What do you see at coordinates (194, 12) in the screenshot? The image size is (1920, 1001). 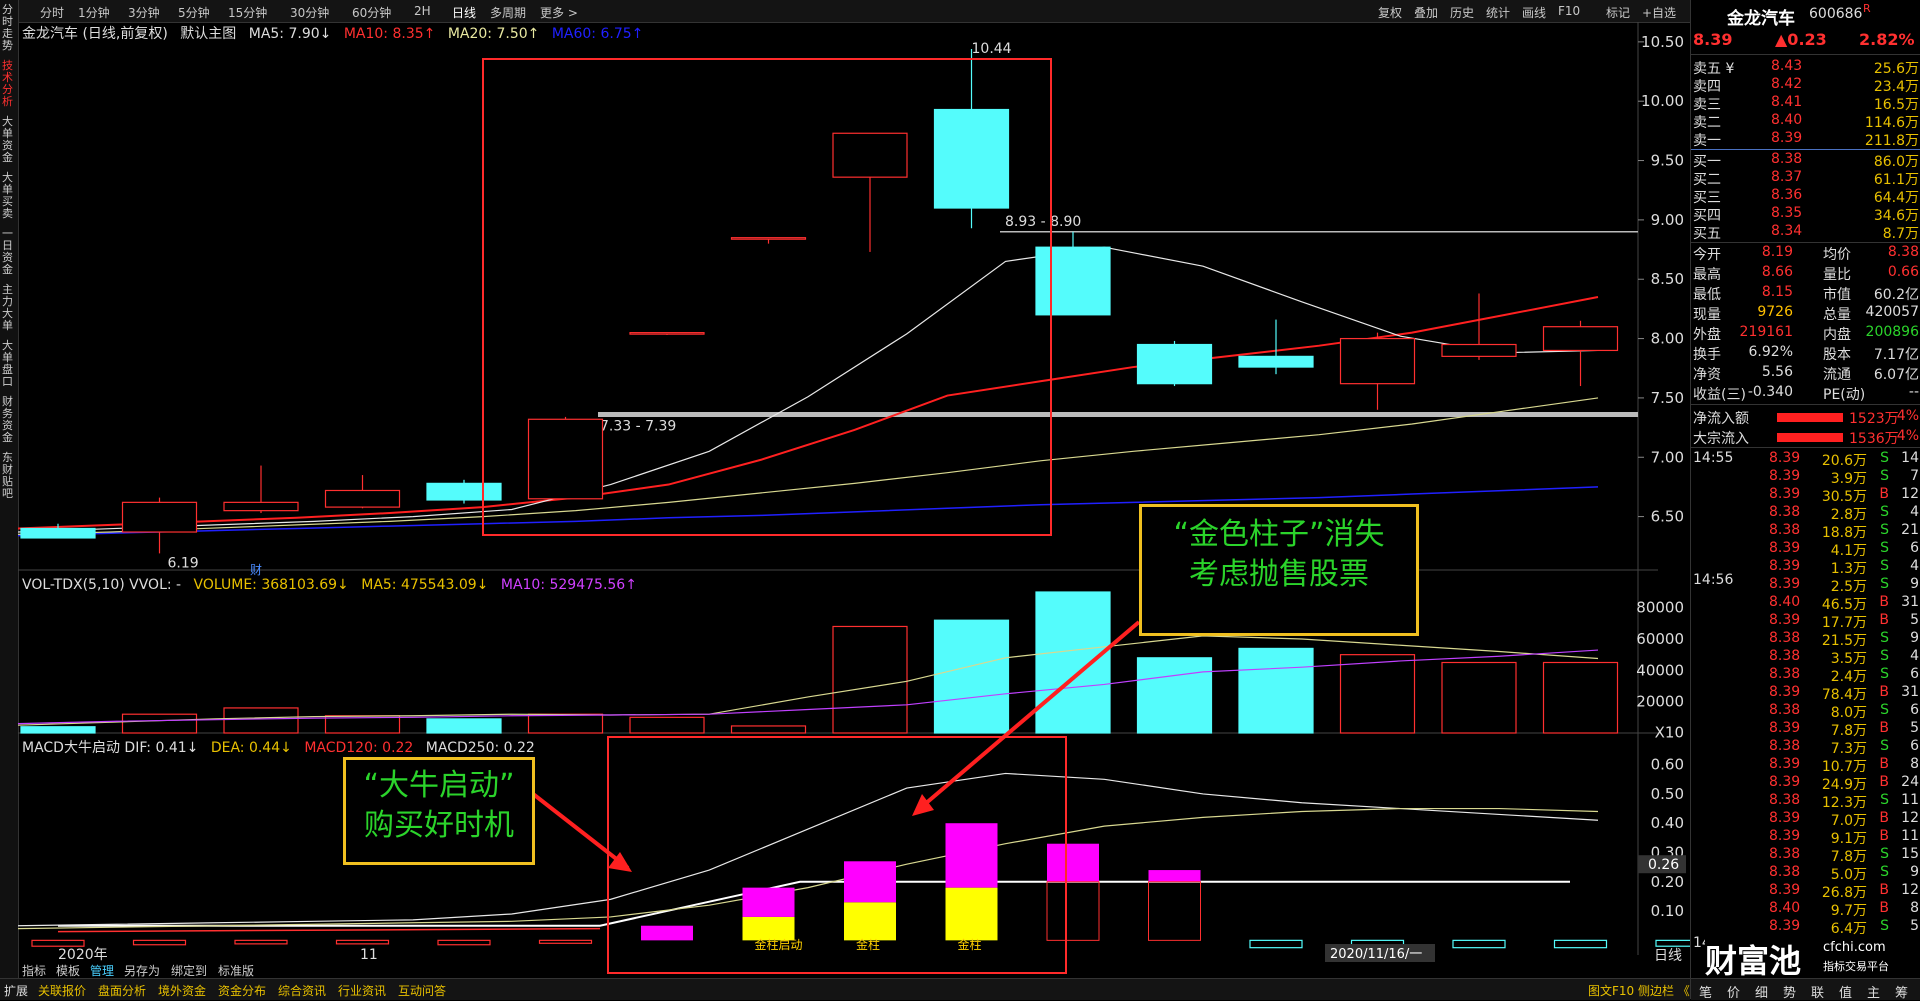 I see `period-tab-3: 5分钟` at bounding box center [194, 12].